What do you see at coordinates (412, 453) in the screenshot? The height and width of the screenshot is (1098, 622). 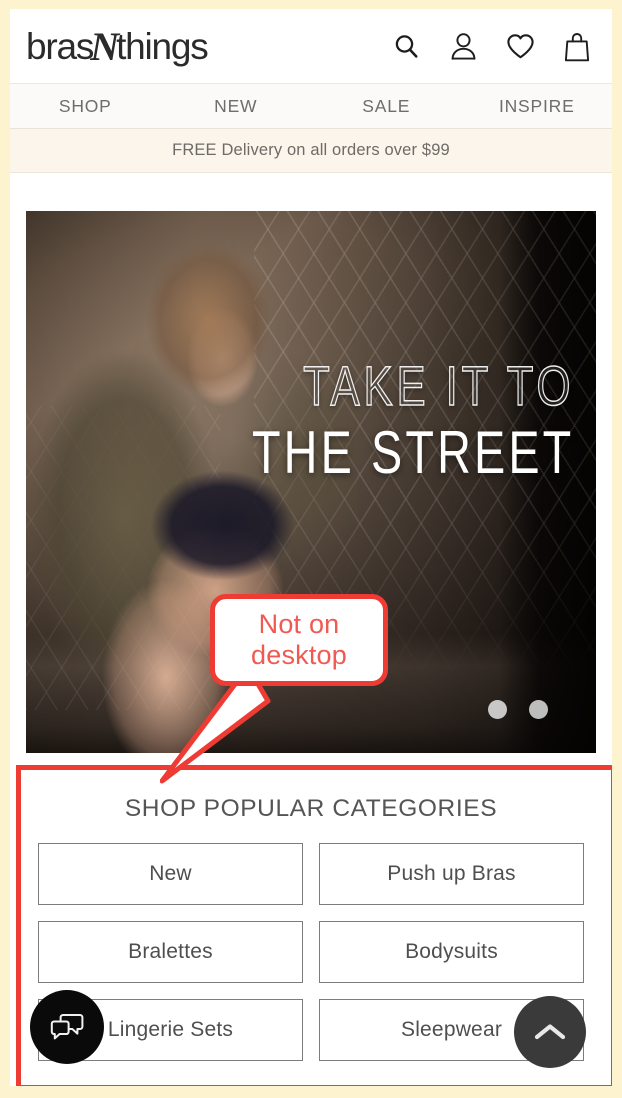 I see `hero-headline-line-2: THE STREET` at bounding box center [412, 453].